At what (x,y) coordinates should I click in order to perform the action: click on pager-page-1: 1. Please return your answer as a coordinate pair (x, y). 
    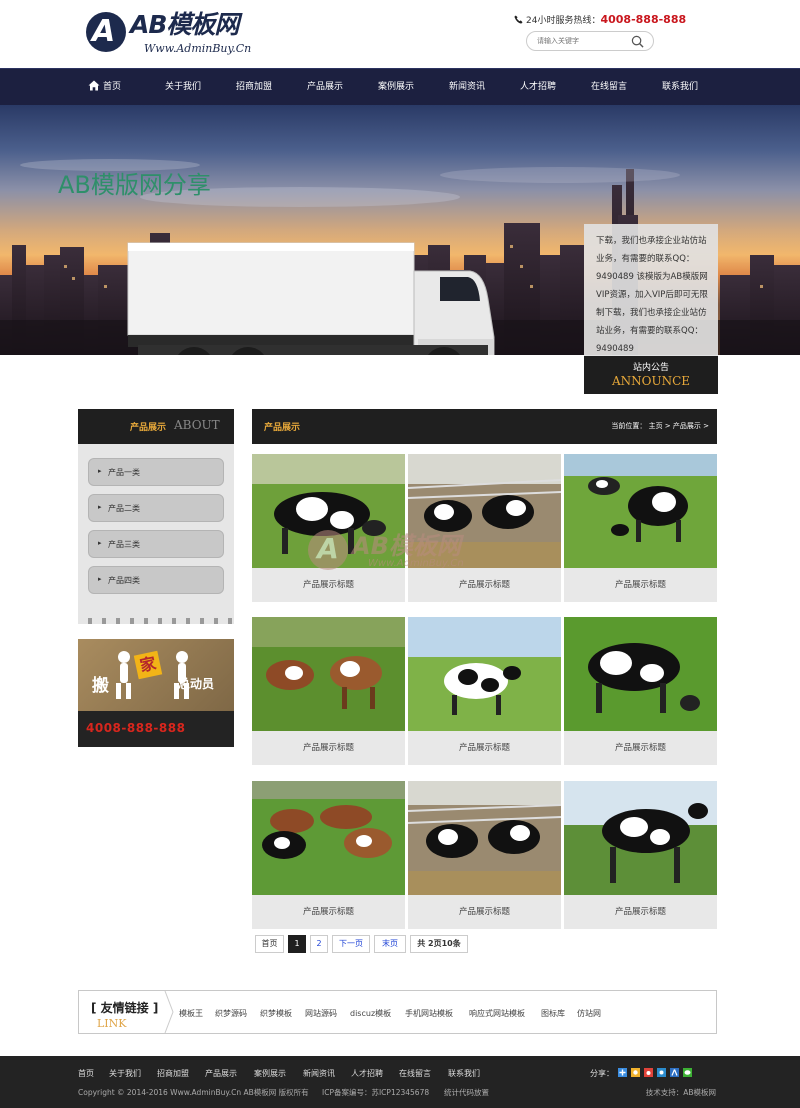
    Looking at the image, I should click on (297, 944).